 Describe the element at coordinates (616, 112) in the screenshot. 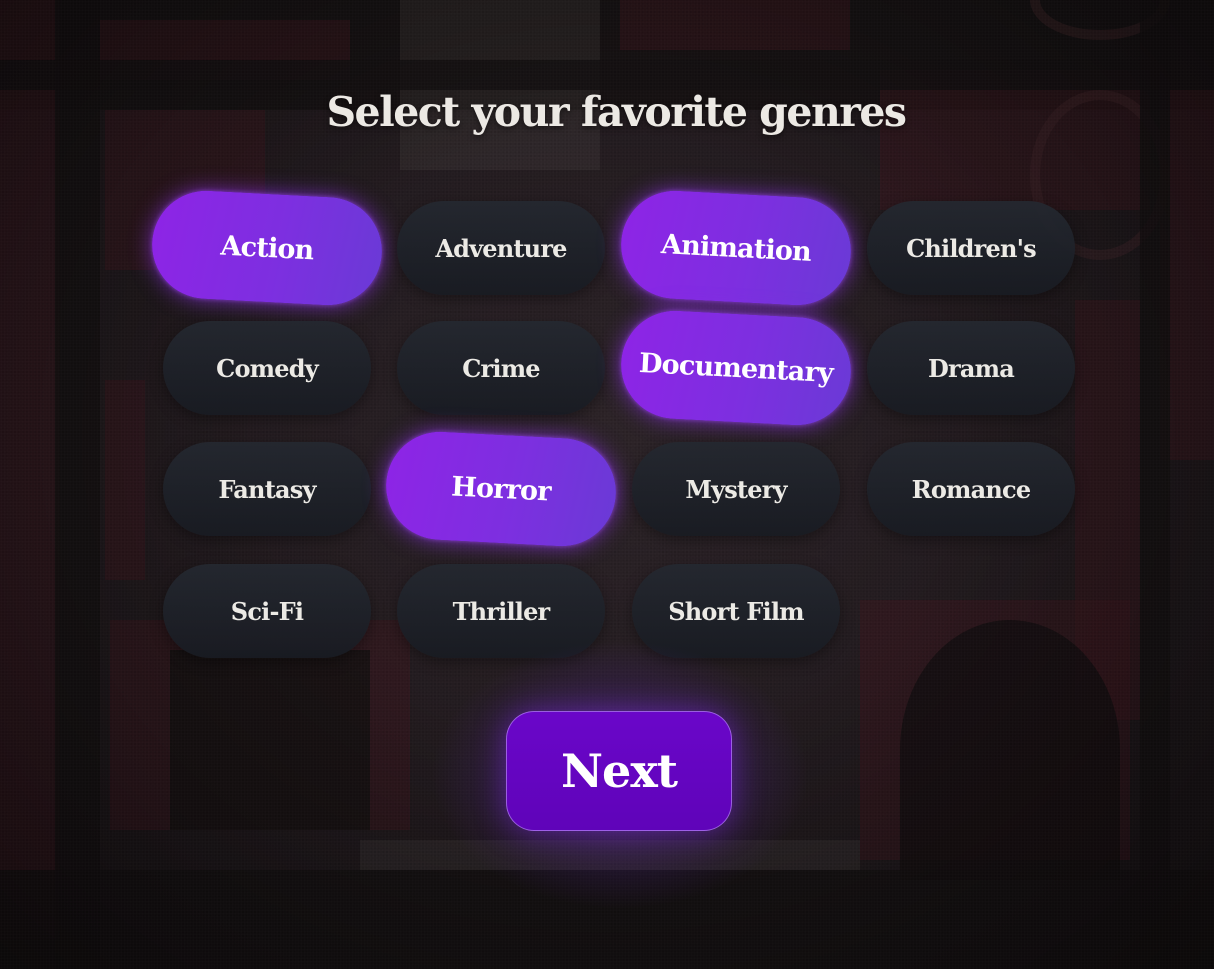

I see `page-title: Select your favorite genres` at that location.